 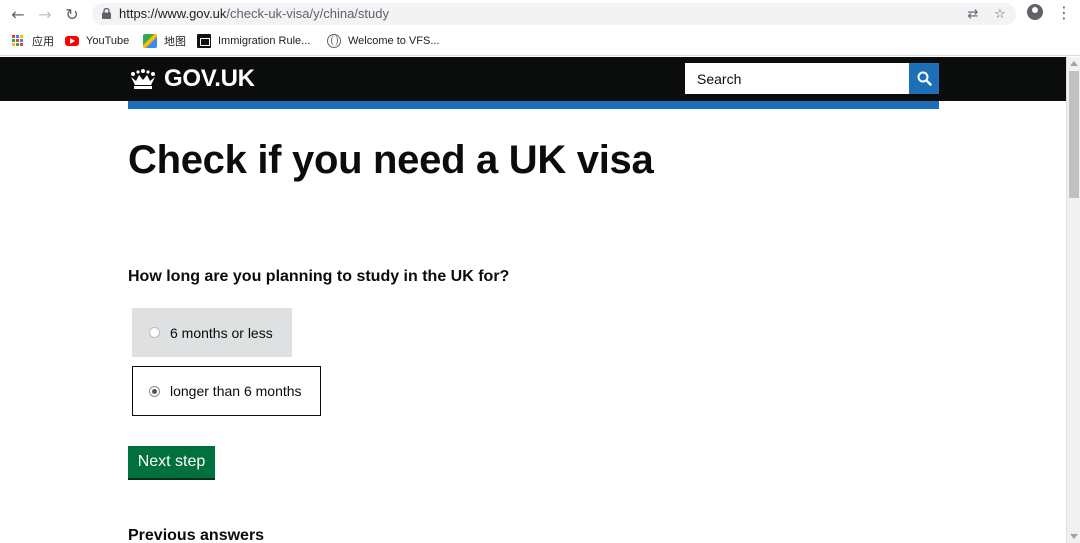 I want to click on header-blue-bar, so click(x=533, y=105).